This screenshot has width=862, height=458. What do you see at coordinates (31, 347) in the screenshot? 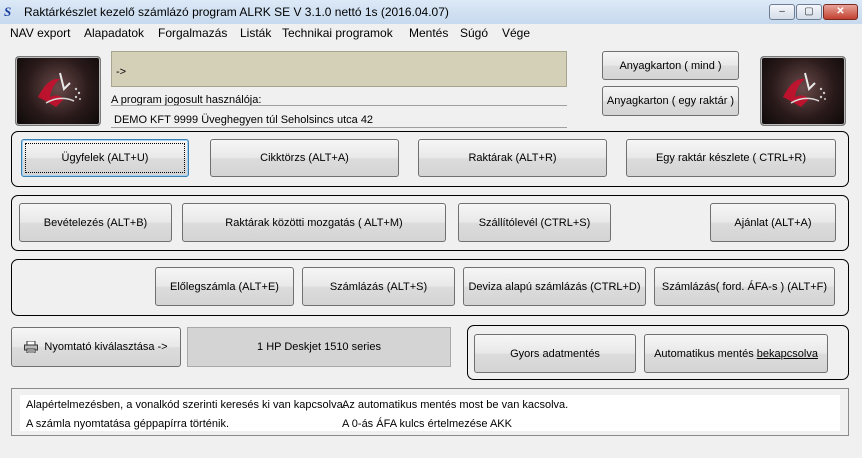
I see `printer-icon` at bounding box center [31, 347].